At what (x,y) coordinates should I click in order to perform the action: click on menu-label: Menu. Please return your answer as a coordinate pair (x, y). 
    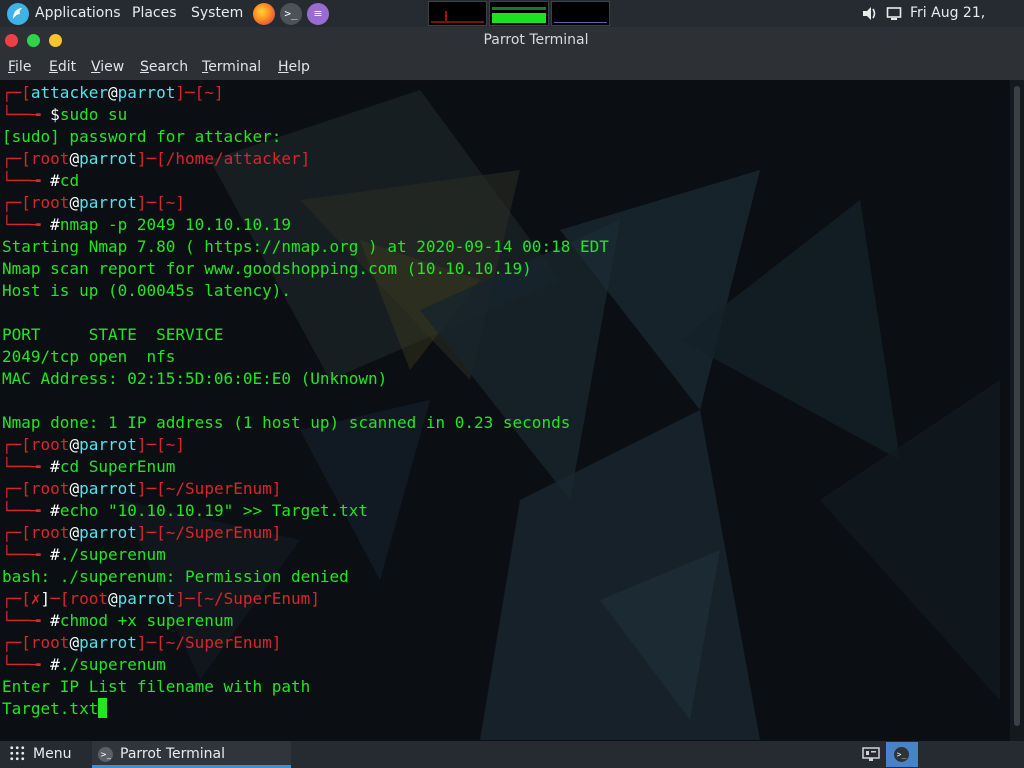
    Looking at the image, I should click on (52, 754).